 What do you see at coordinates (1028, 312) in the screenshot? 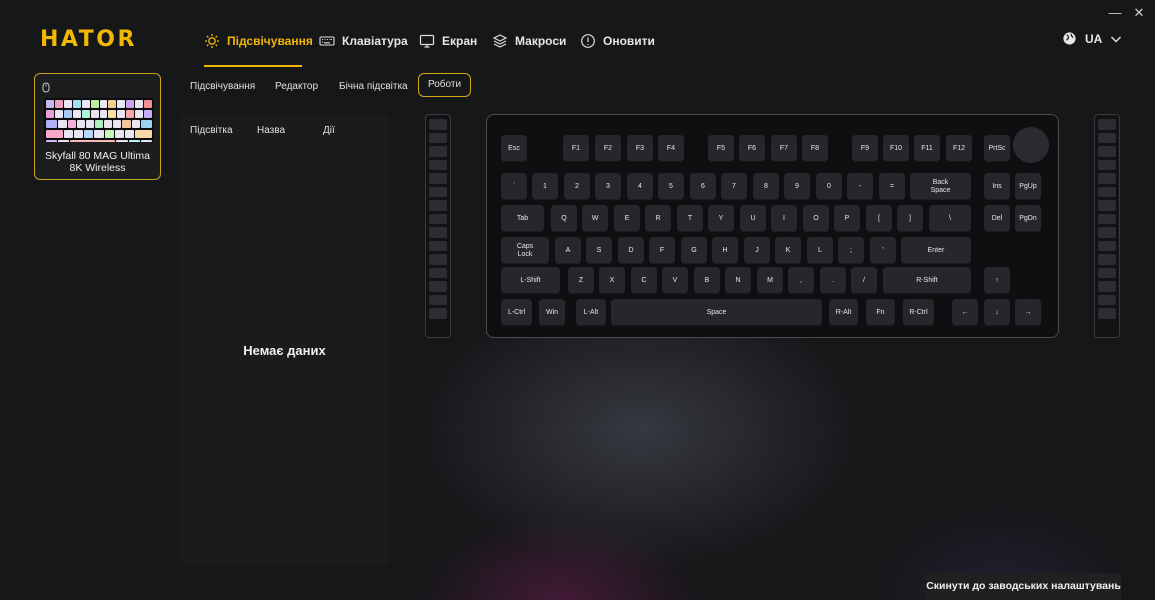
I see `key: →` at bounding box center [1028, 312].